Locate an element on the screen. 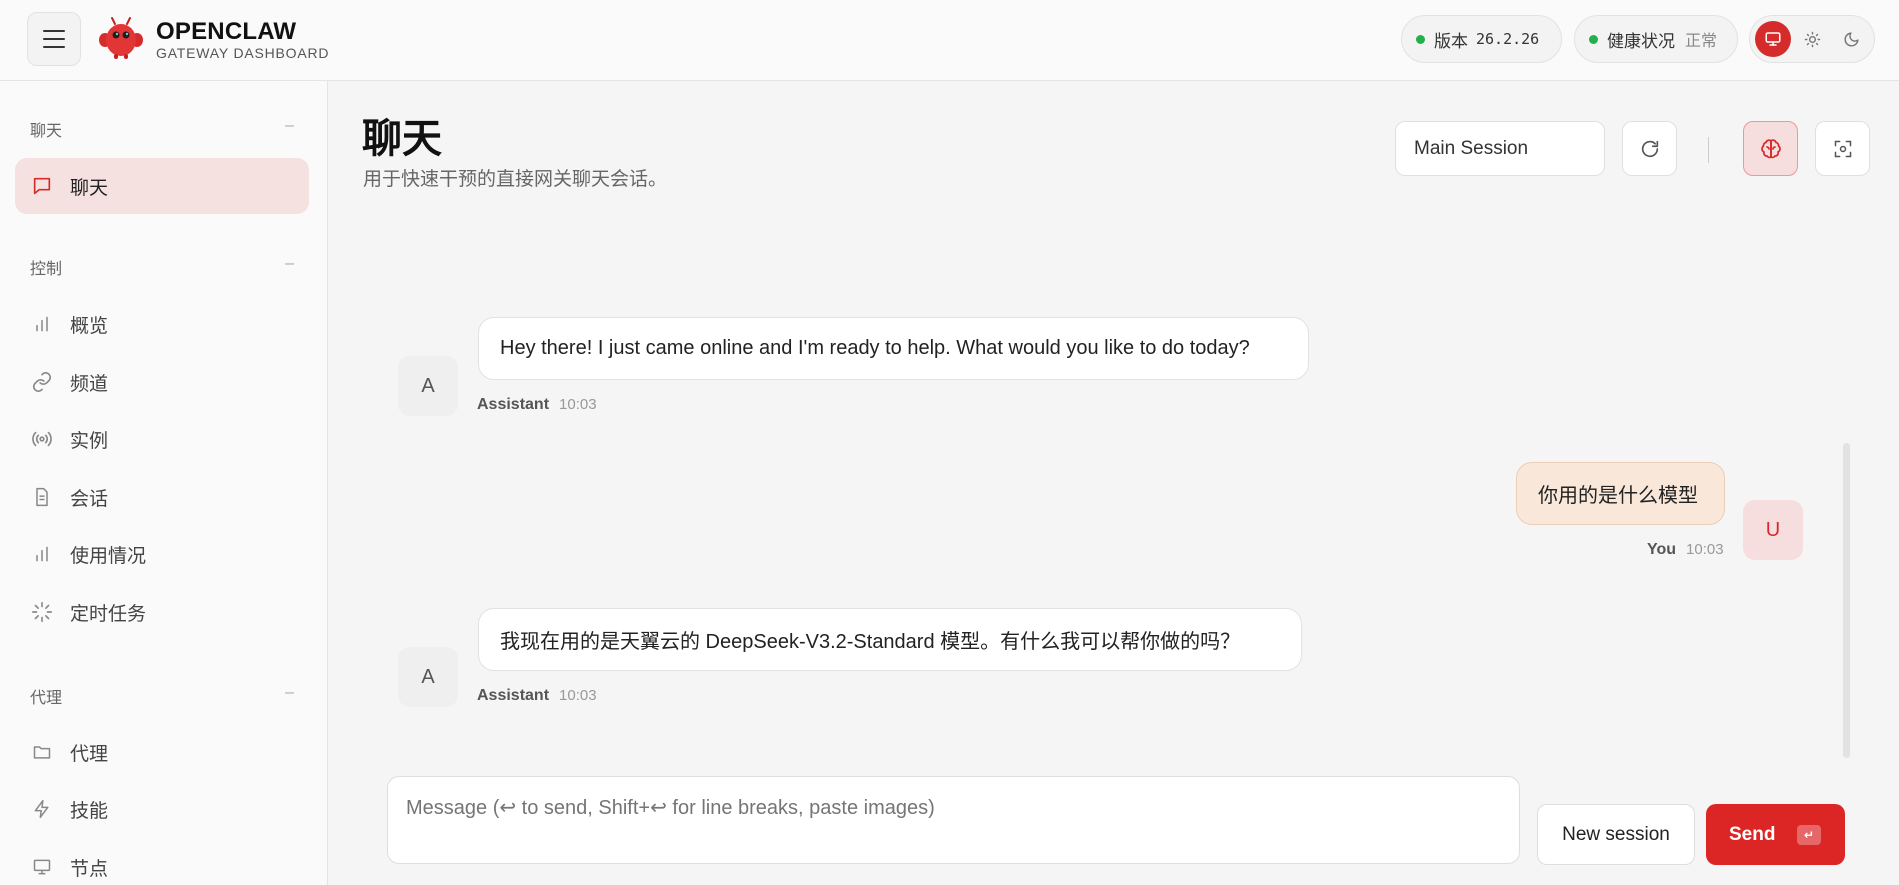 Image resolution: width=1899 pixels, height=885 pixels. sidebar-group-control: 控制 – is located at coordinates (162, 267).